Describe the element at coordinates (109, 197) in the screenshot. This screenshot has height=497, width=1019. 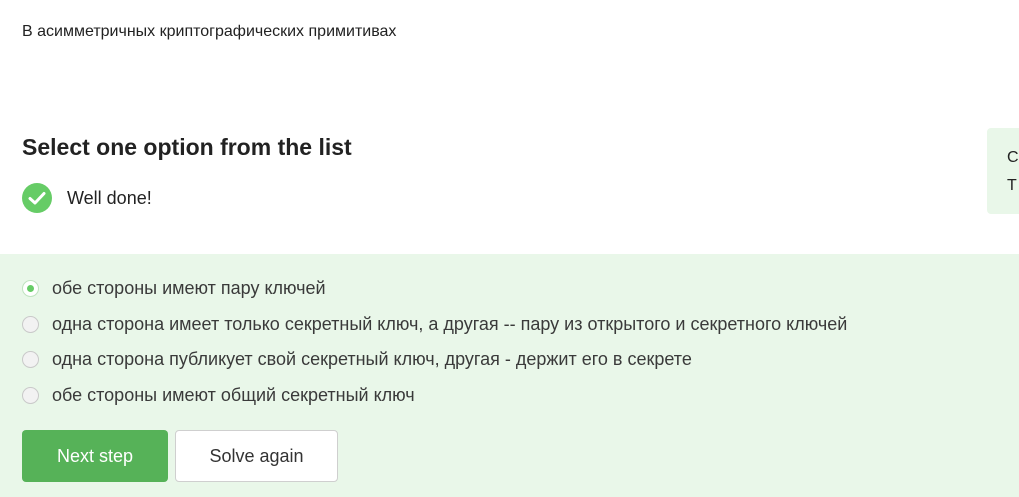
I see `feedback-text: Well done!` at that location.